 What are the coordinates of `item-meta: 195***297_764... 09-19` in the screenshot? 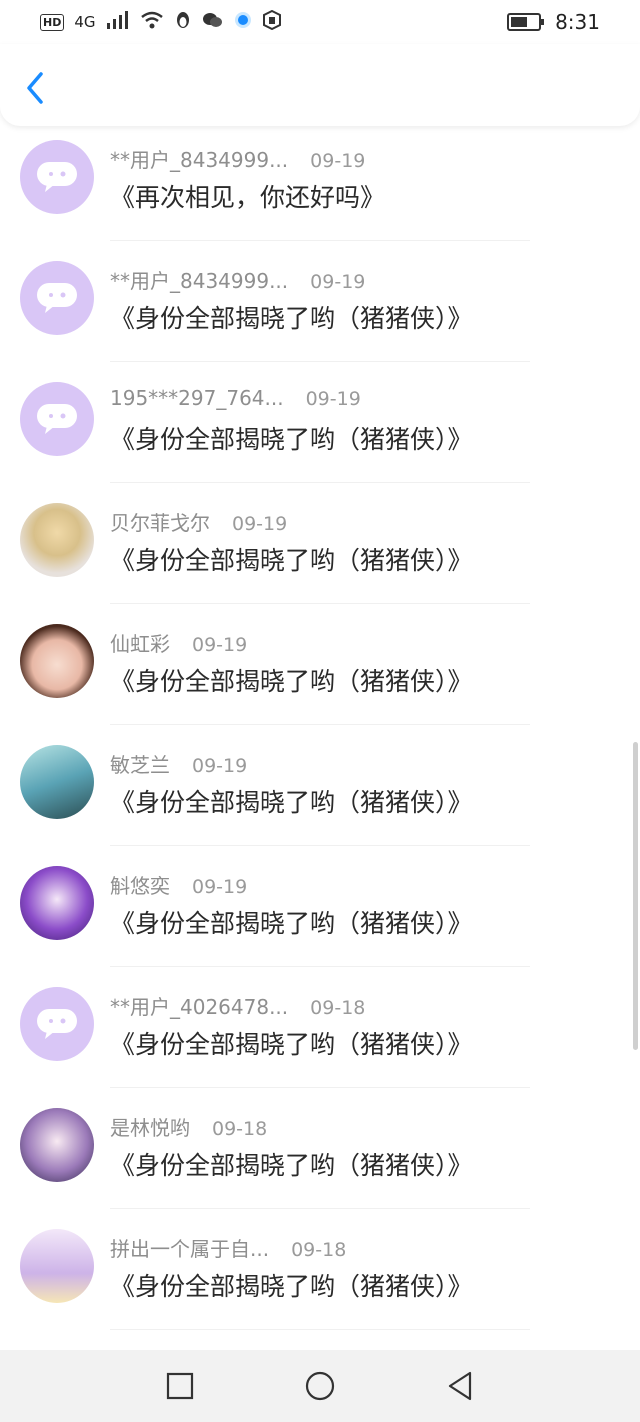 It's located at (235, 398).